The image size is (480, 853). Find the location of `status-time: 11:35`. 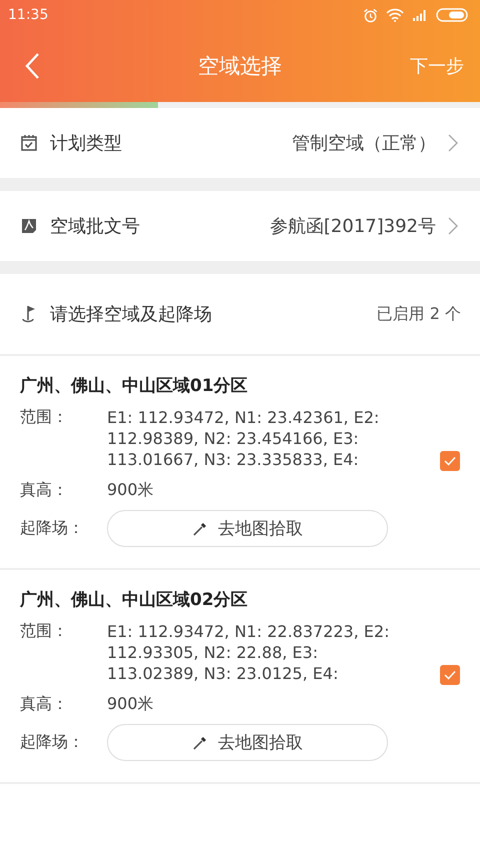

status-time: 11:35 is located at coordinates (28, 15).